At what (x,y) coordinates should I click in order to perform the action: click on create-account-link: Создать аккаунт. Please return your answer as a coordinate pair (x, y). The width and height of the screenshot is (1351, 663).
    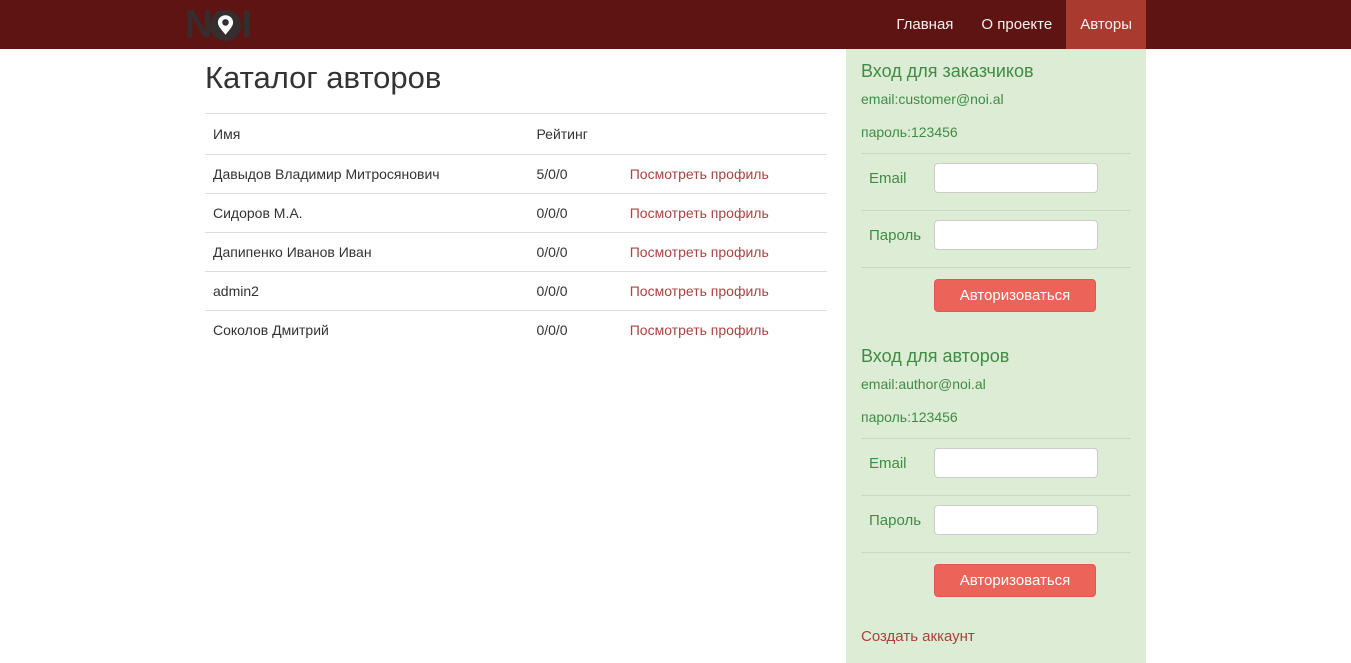
    Looking at the image, I should click on (996, 636).